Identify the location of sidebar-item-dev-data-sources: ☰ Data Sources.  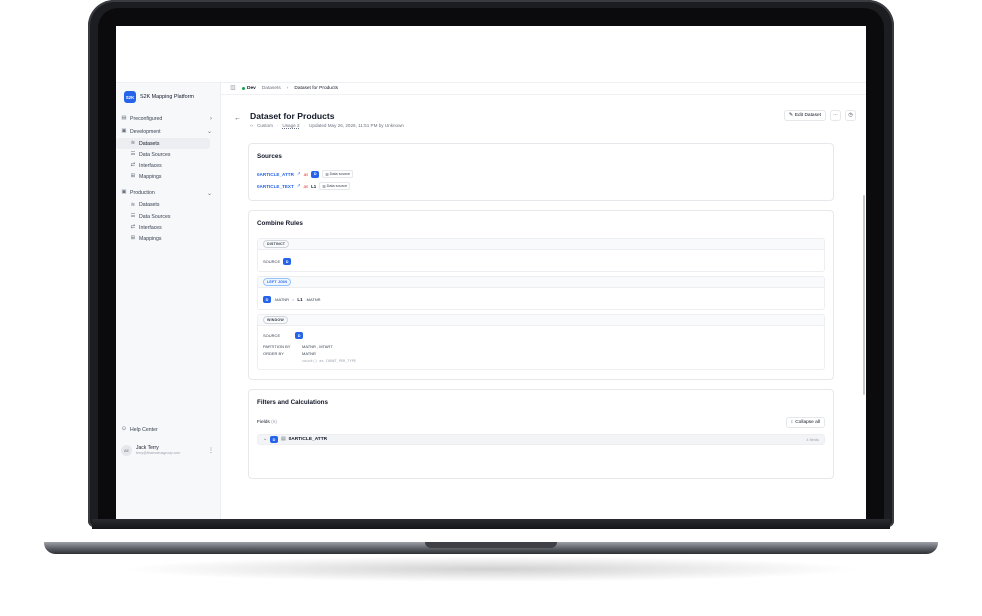
(163, 154).